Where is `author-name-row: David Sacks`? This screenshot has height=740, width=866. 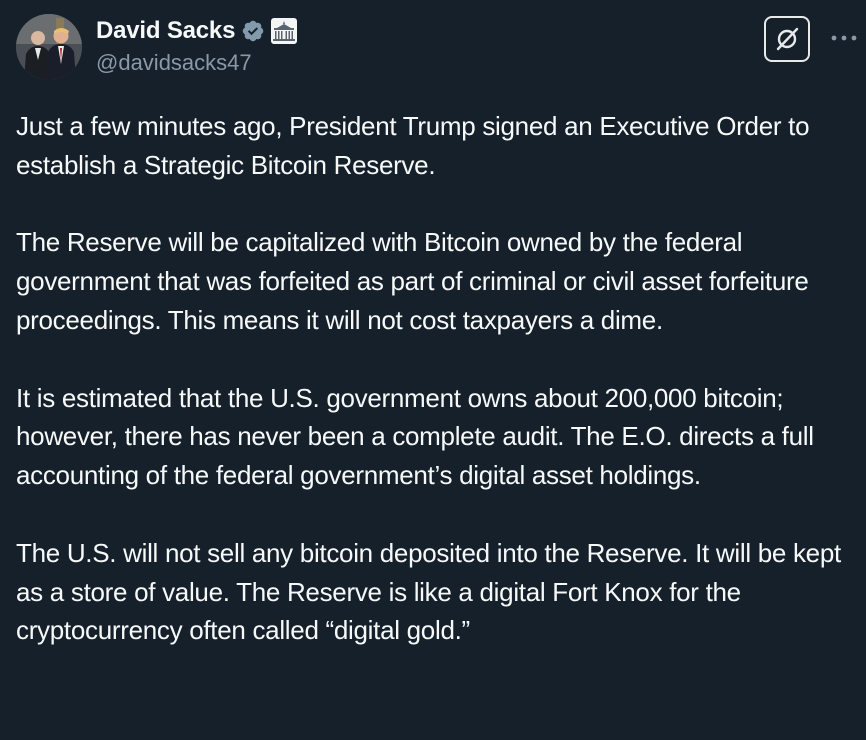
author-name-row: David Sacks is located at coordinates (197, 31).